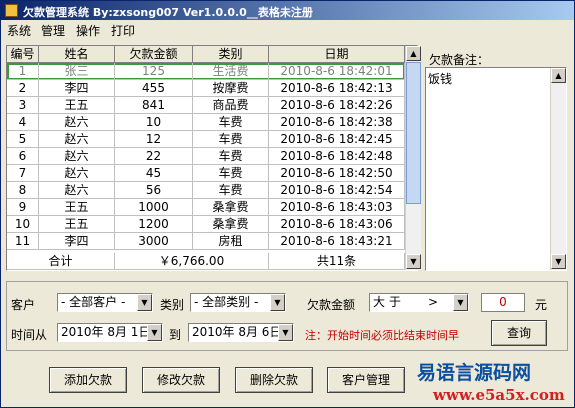 The width and height of the screenshot is (575, 408). Describe the element at coordinates (519, 333) in the screenshot. I see `query-button: 查询` at that location.